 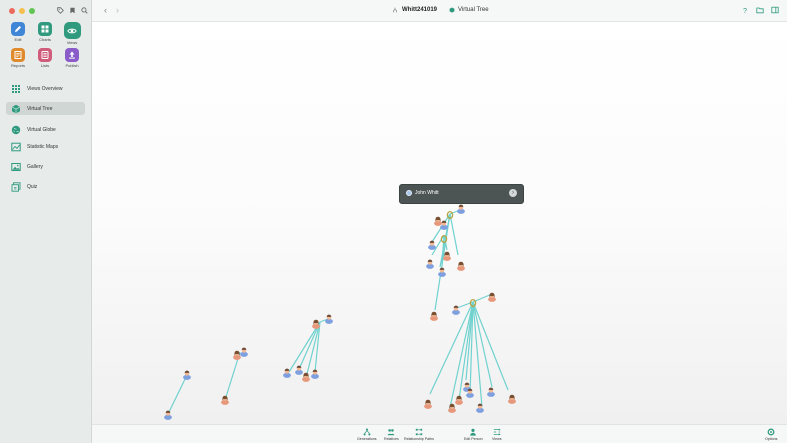 I want to click on chevron-right-icon: ›, so click(x=513, y=193).